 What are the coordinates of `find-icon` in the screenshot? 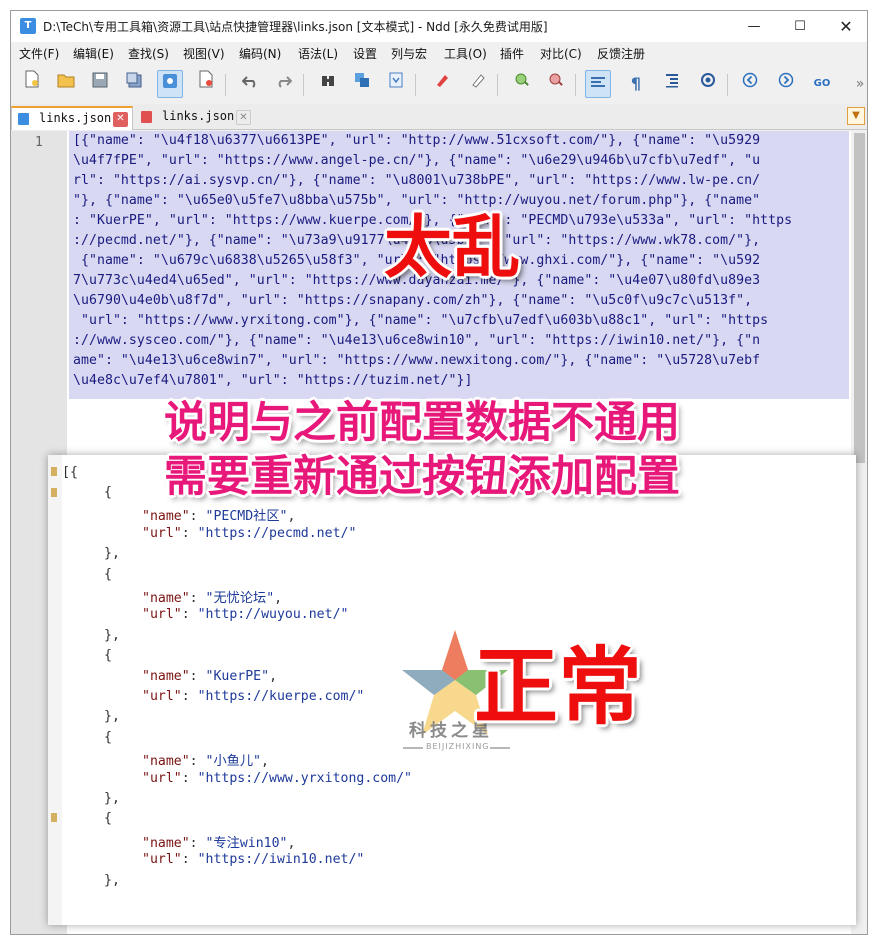 It's located at (328, 84).